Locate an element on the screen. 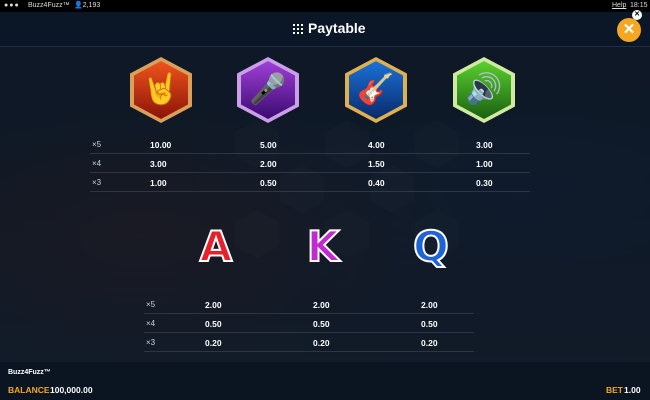 The width and height of the screenshot is (650, 400). bet-label: BET is located at coordinates (614, 390).